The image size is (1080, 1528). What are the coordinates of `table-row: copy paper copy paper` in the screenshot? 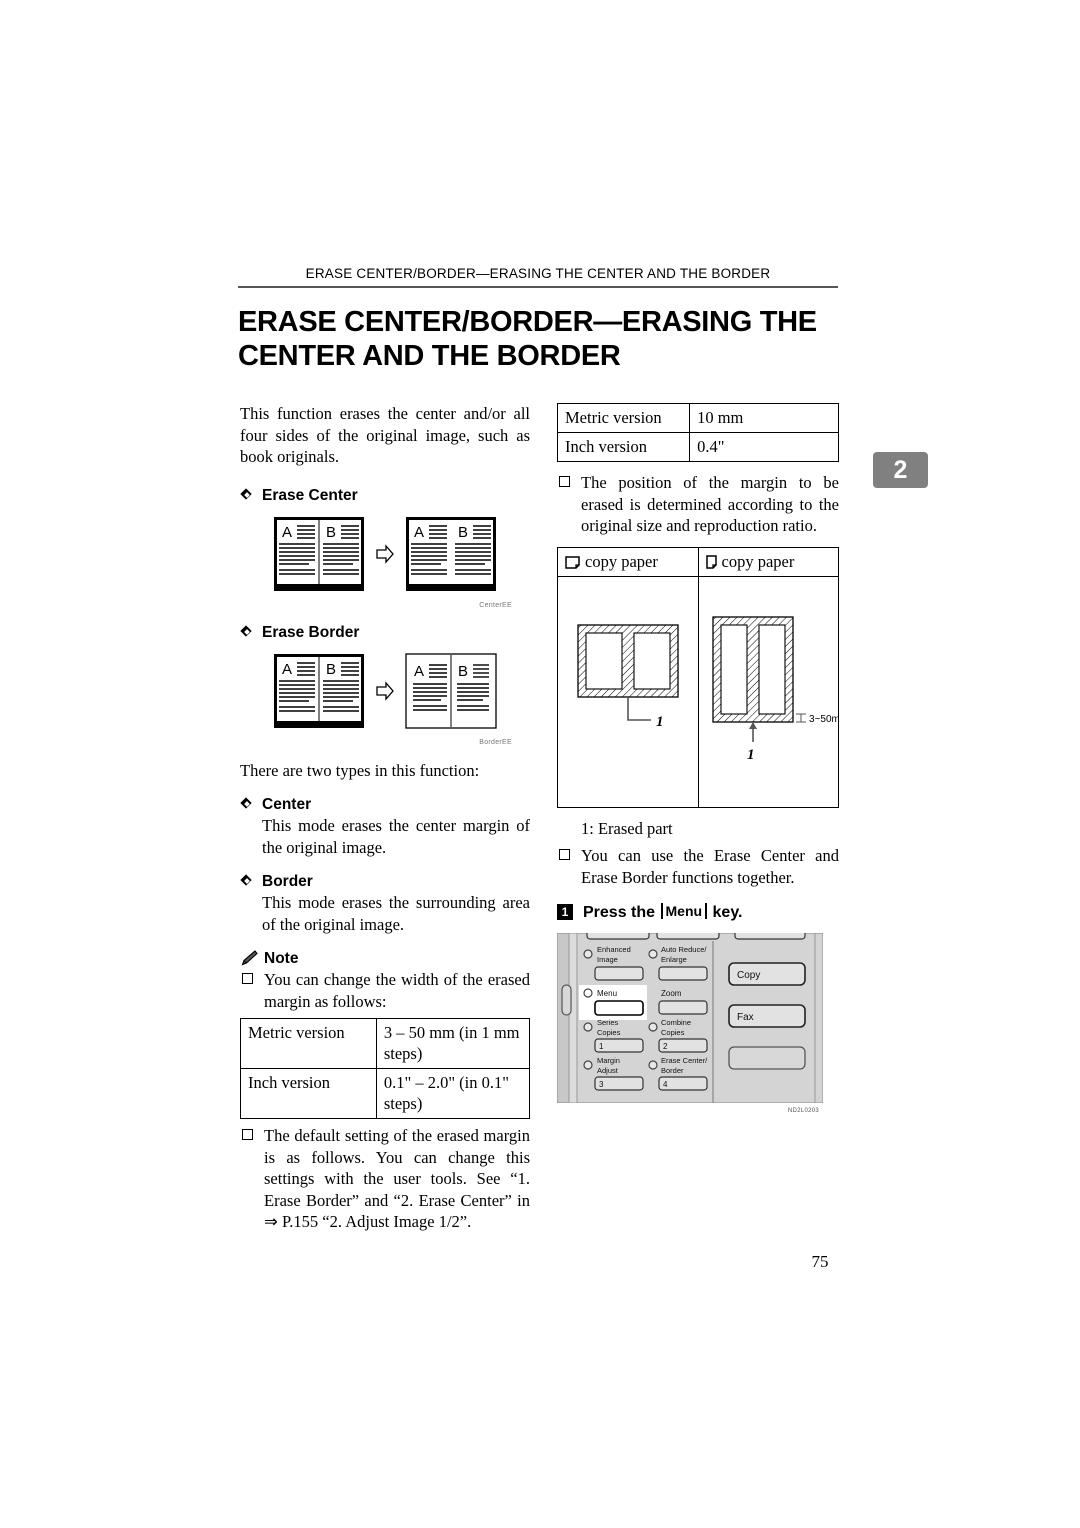 It's located at (698, 561).